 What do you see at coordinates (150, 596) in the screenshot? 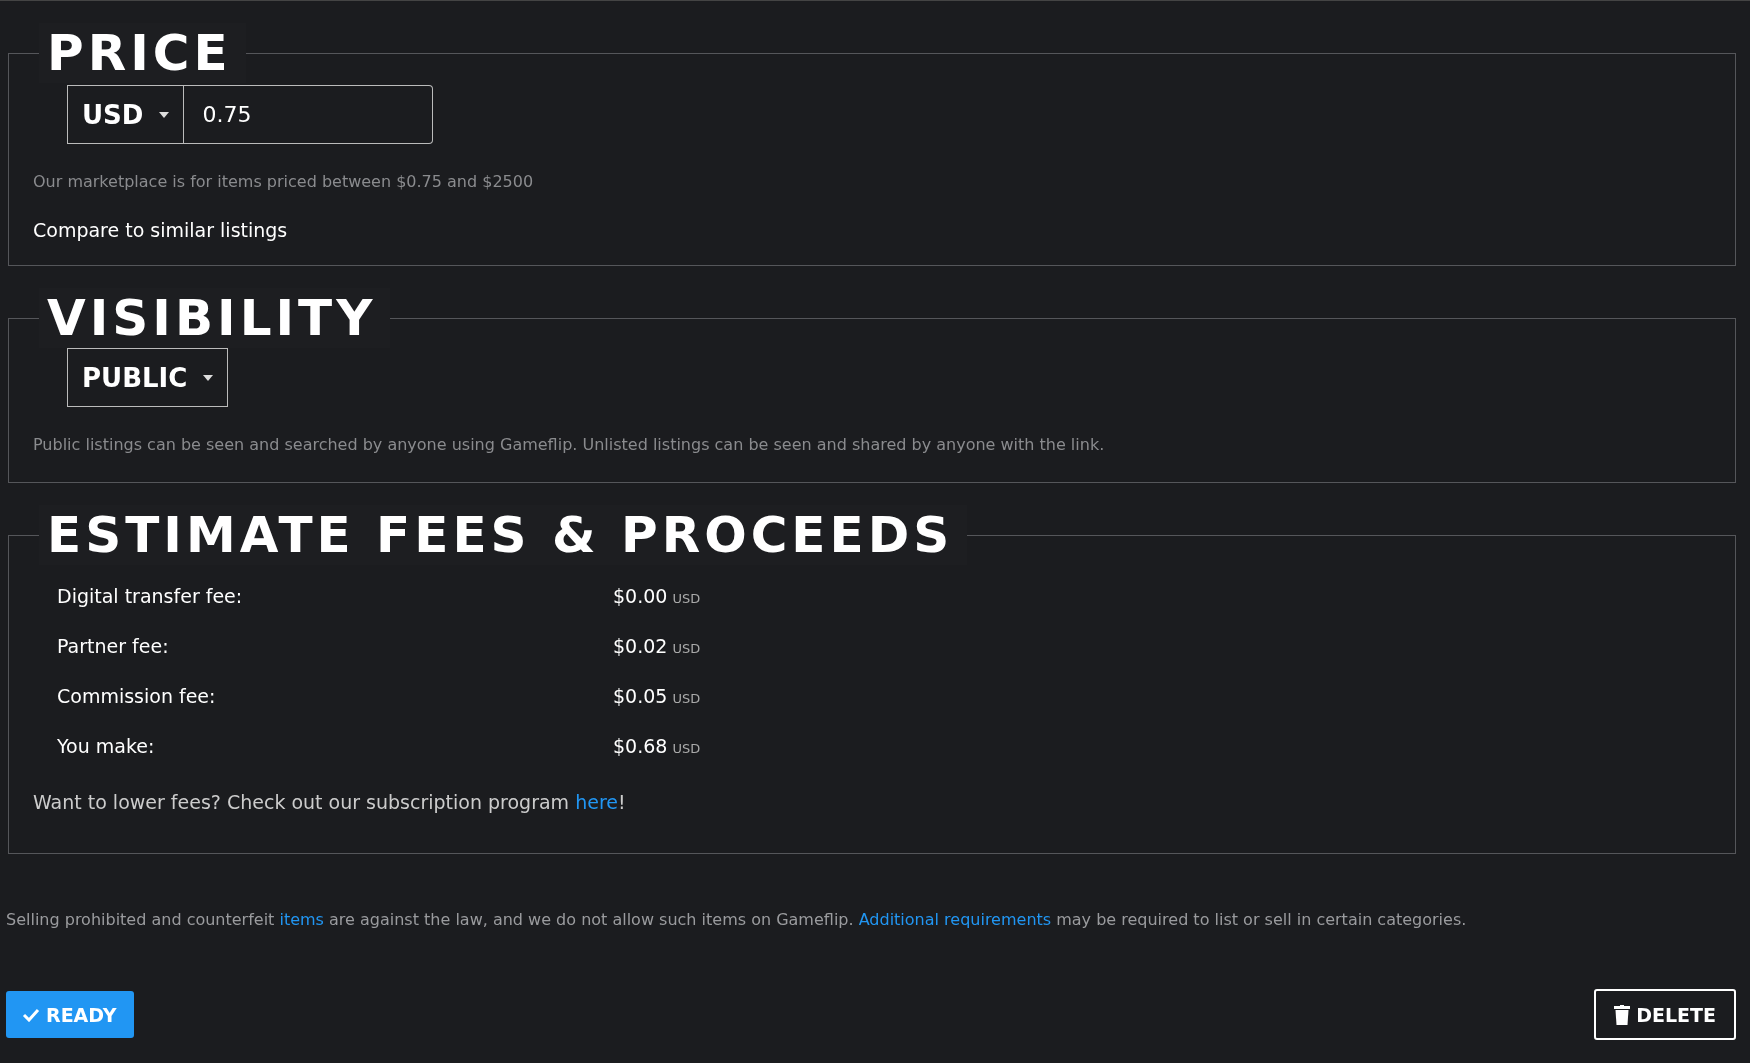
I see `fee-label: Digital transfer fee:` at bounding box center [150, 596].